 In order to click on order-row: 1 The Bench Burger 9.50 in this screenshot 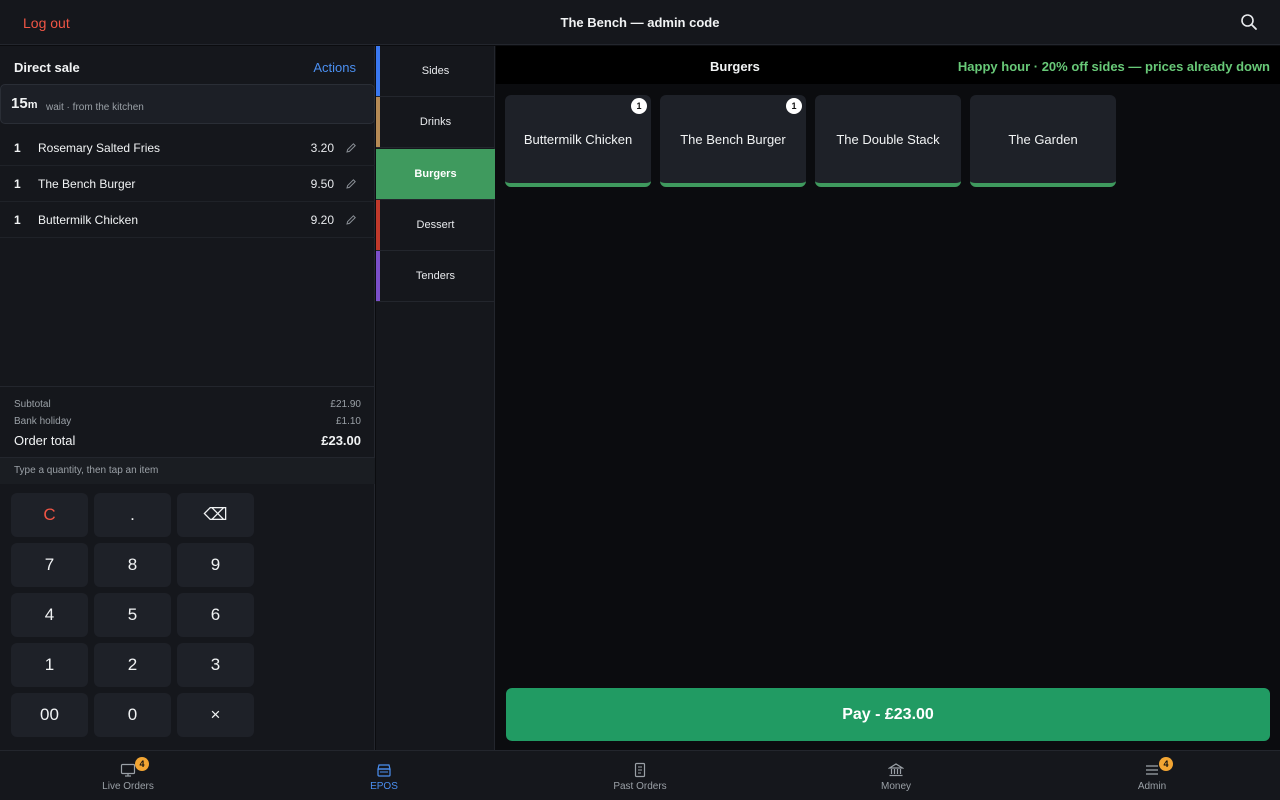, I will do `click(187, 184)`.